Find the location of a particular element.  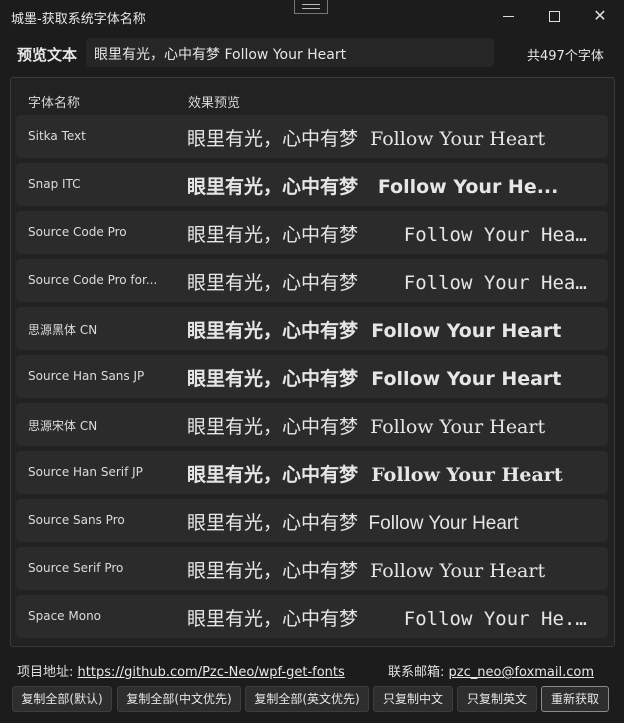

copy-all-default-button: 复制全部(默认) is located at coordinates (62, 699).